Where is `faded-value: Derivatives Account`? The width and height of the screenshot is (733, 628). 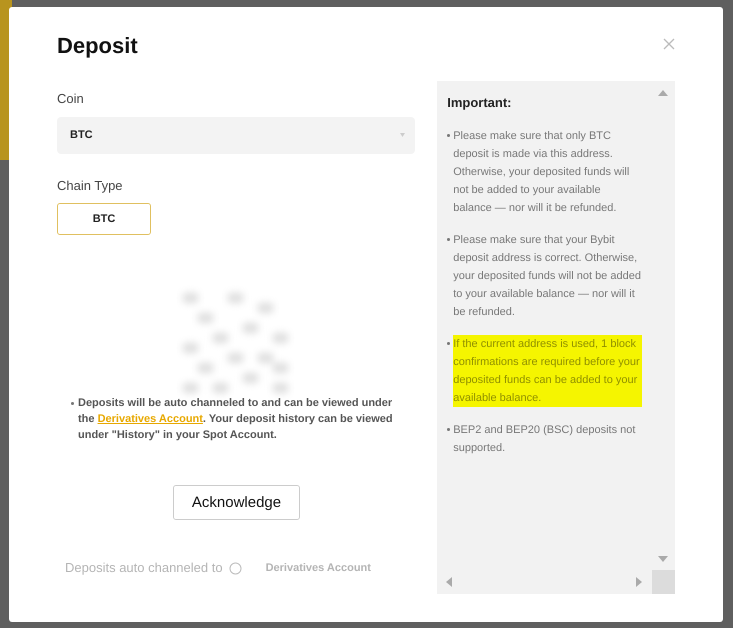
faded-value: Derivatives Account is located at coordinates (318, 568).